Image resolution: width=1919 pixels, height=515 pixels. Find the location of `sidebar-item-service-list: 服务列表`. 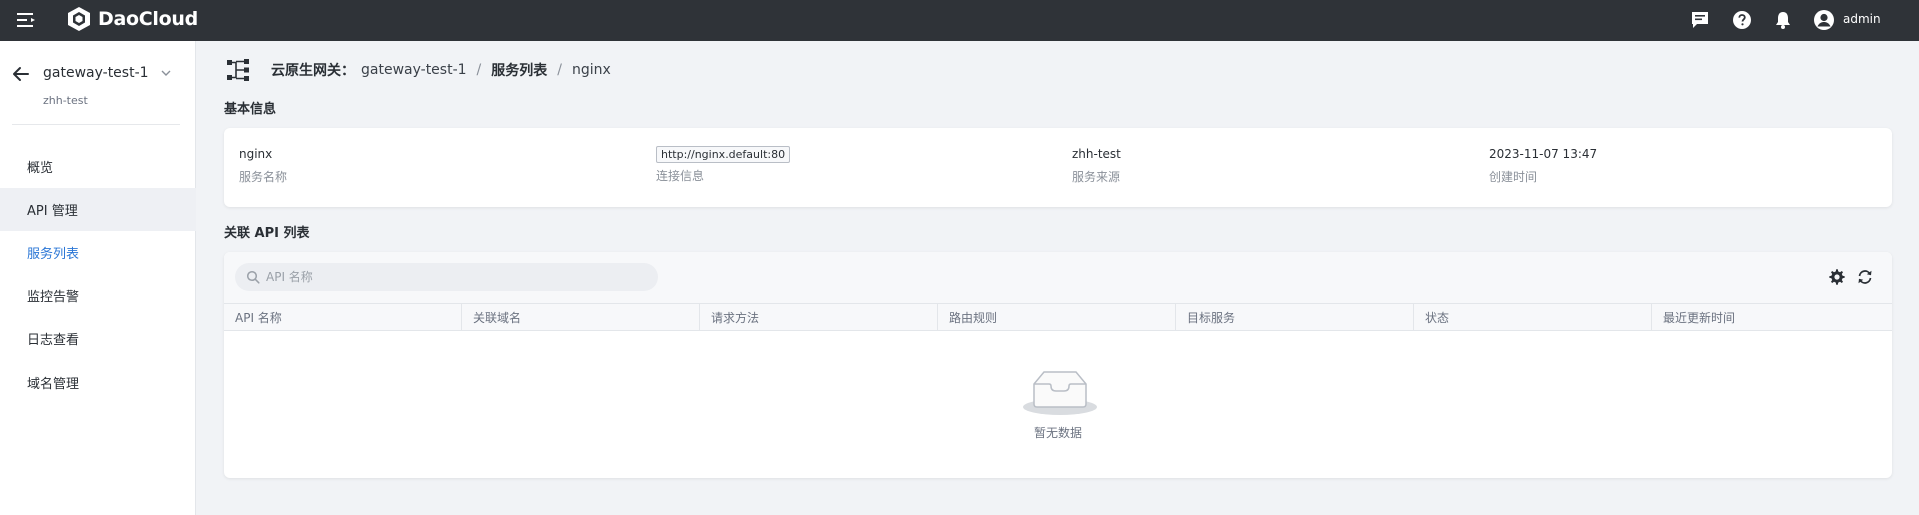

sidebar-item-service-list: 服务列表 is located at coordinates (98, 252).